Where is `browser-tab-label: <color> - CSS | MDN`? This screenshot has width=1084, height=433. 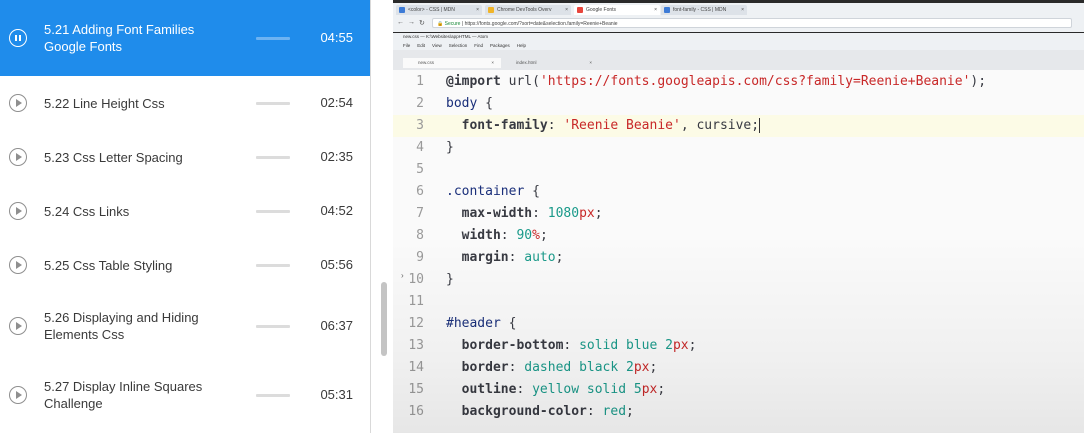
browser-tab-label: <color> - CSS | MDN is located at coordinates (431, 10).